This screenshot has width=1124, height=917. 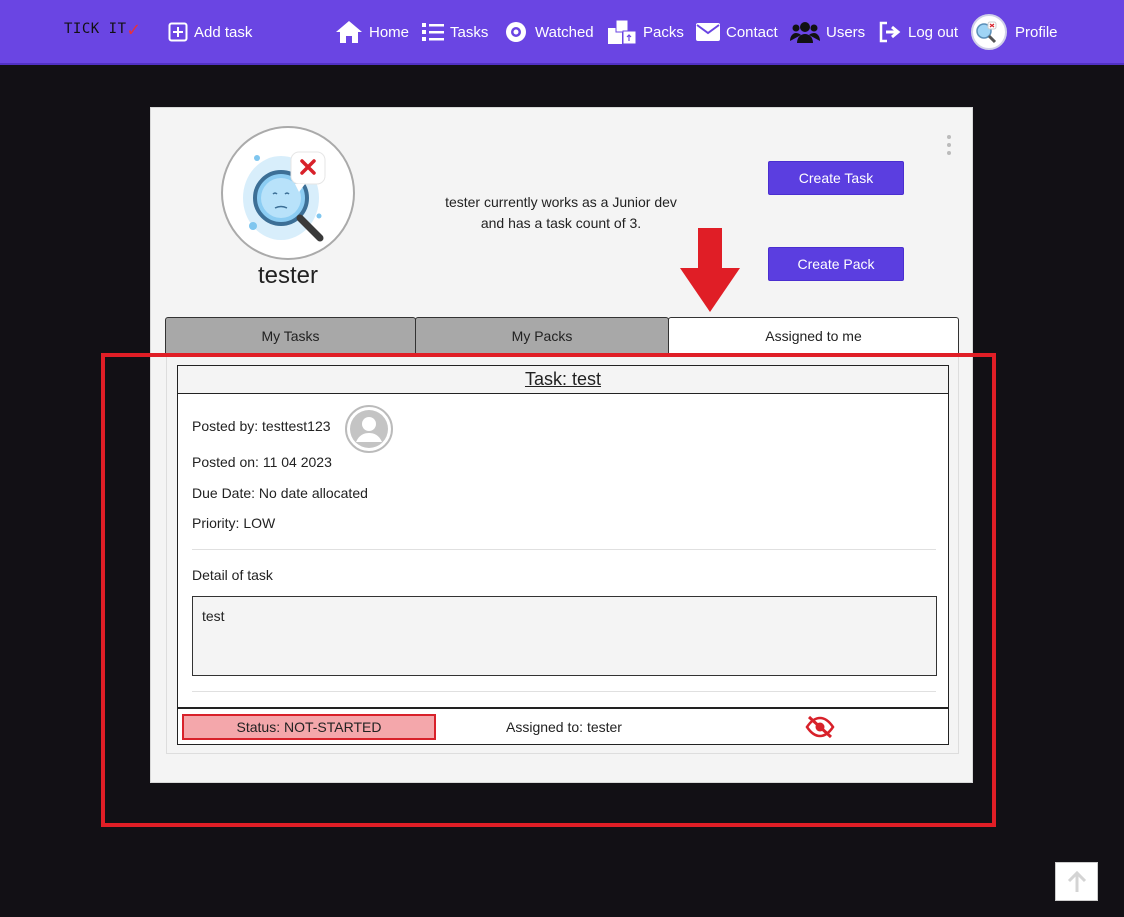 I want to click on nav-packs: Packs, so click(x=645, y=32).